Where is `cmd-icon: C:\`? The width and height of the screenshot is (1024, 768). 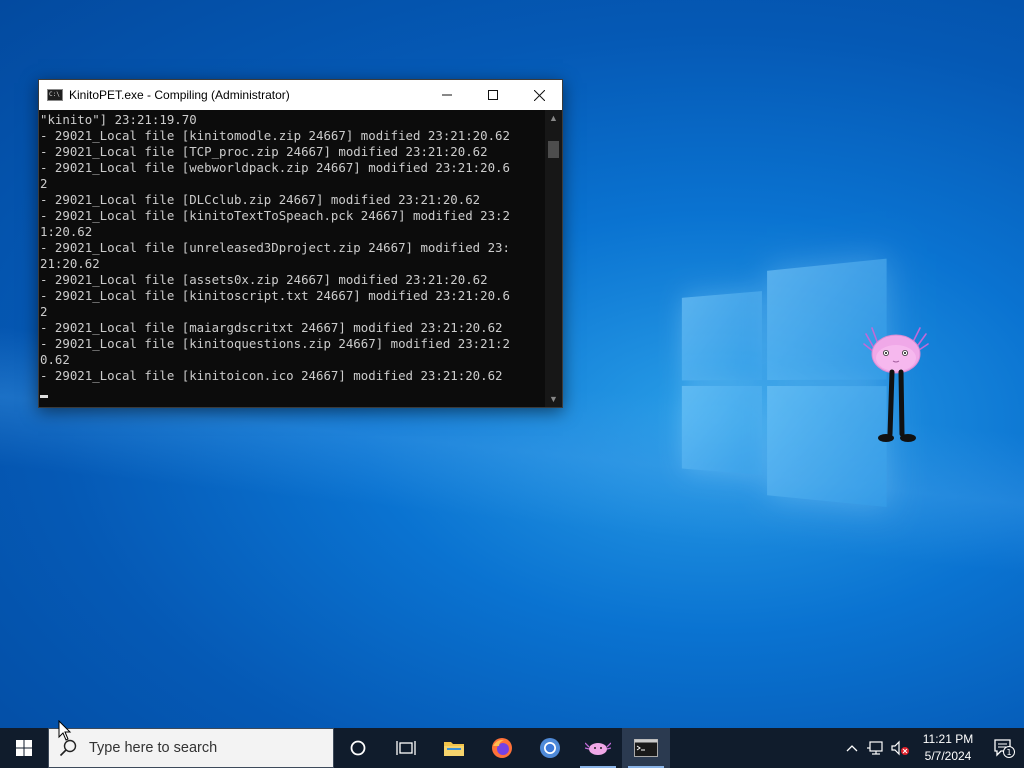
cmd-icon: C:\ is located at coordinates (55, 95).